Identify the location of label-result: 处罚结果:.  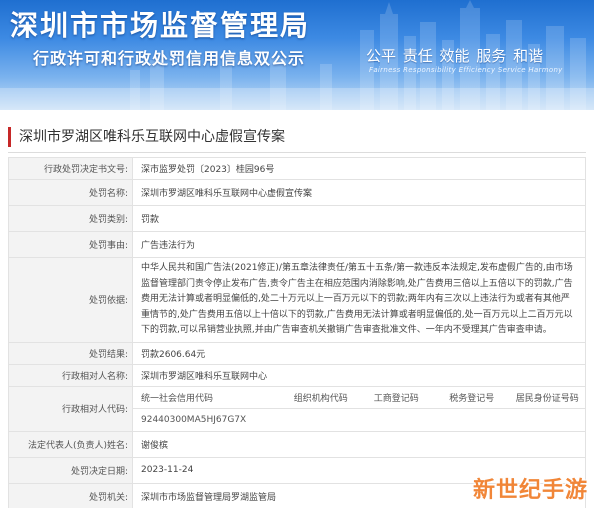
(70, 353).